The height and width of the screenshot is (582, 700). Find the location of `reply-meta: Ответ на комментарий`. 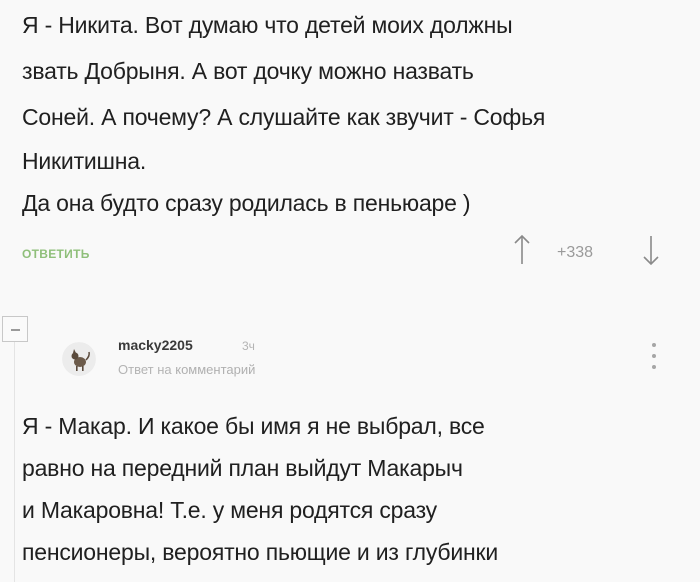

reply-meta: Ответ на комментарий is located at coordinates (186, 369).